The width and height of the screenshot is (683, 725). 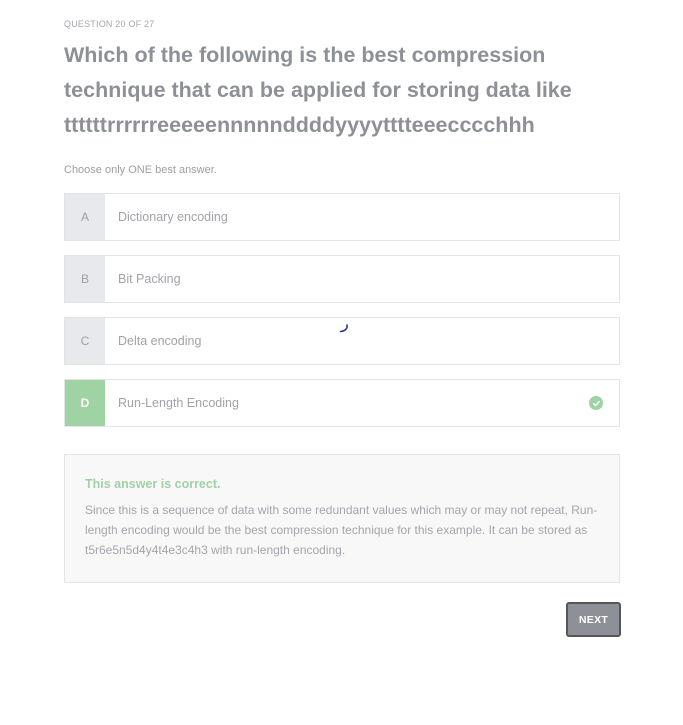 I want to click on check-circle-icon, so click(x=596, y=403).